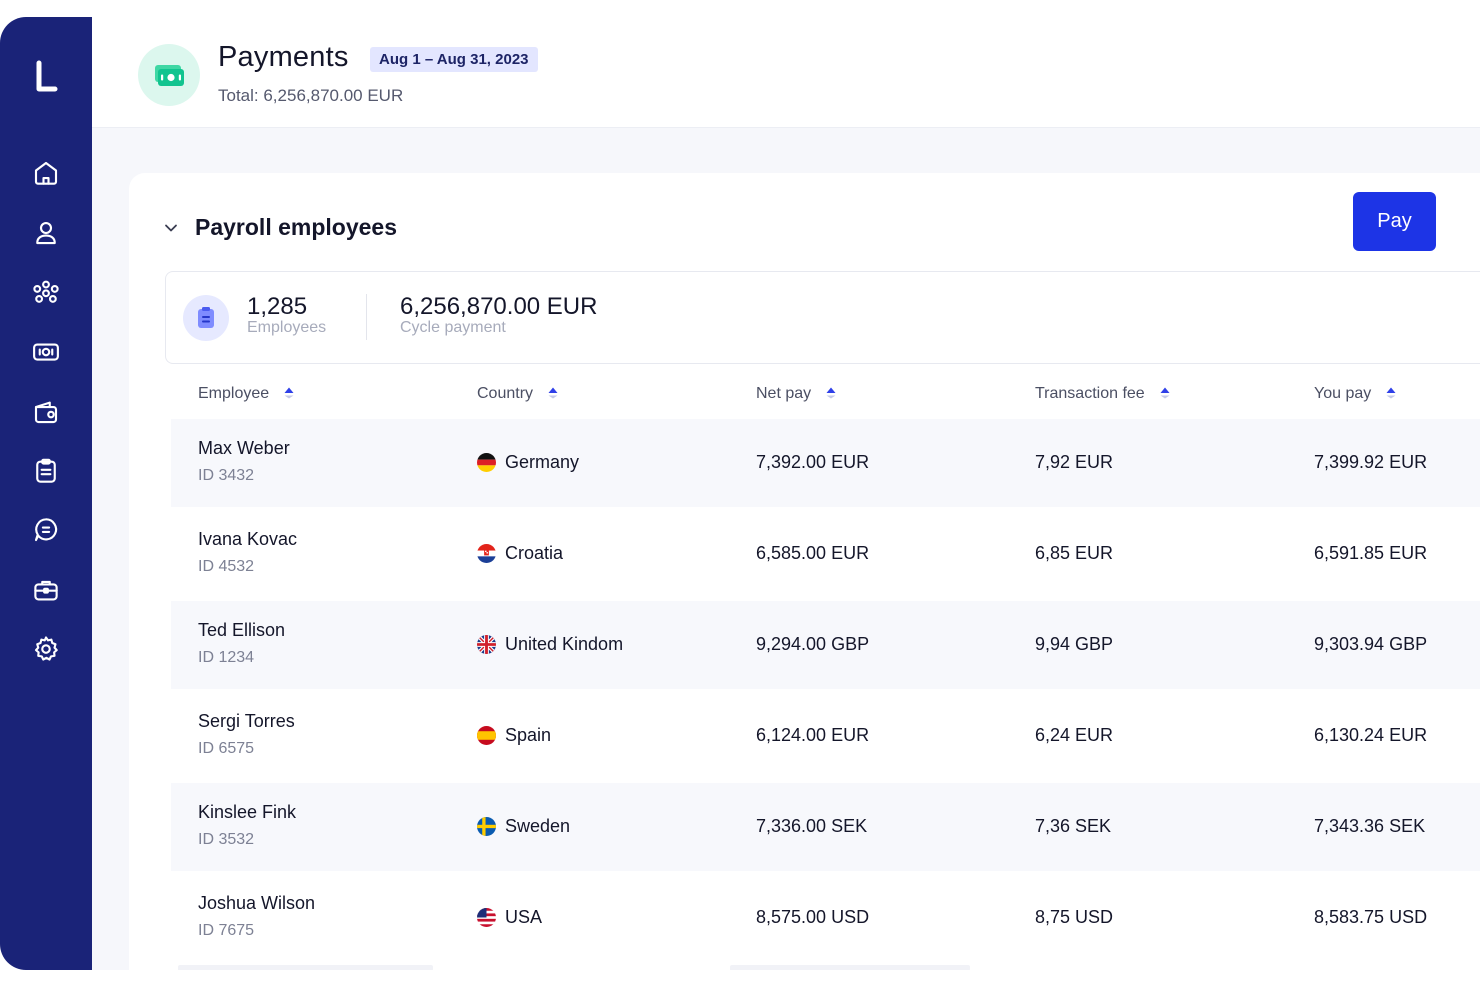 The width and height of the screenshot is (1480, 987). What do you see at coordinates (486, 644) in the screenshot?
I see `uk-flag-icon` at bounding box center [486, 644].